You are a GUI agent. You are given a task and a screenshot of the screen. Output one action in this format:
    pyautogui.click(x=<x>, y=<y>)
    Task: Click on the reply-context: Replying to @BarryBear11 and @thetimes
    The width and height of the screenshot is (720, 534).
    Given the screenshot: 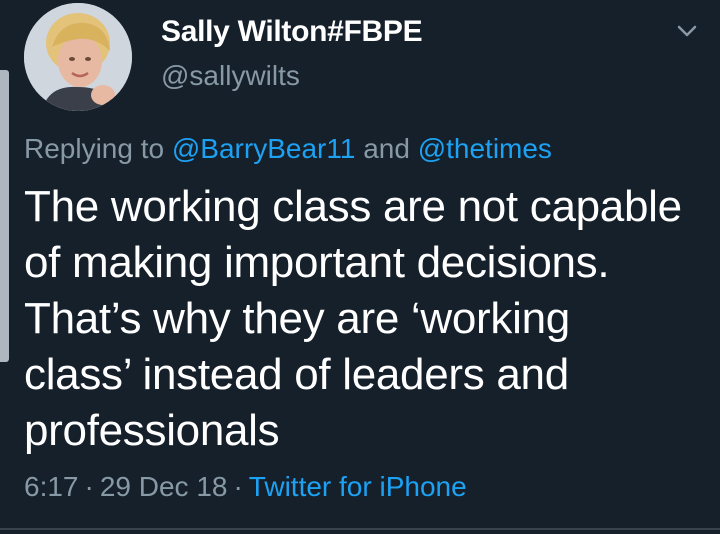 What is the action you would take?
    pyautogui.click(x=288, y=149)
    